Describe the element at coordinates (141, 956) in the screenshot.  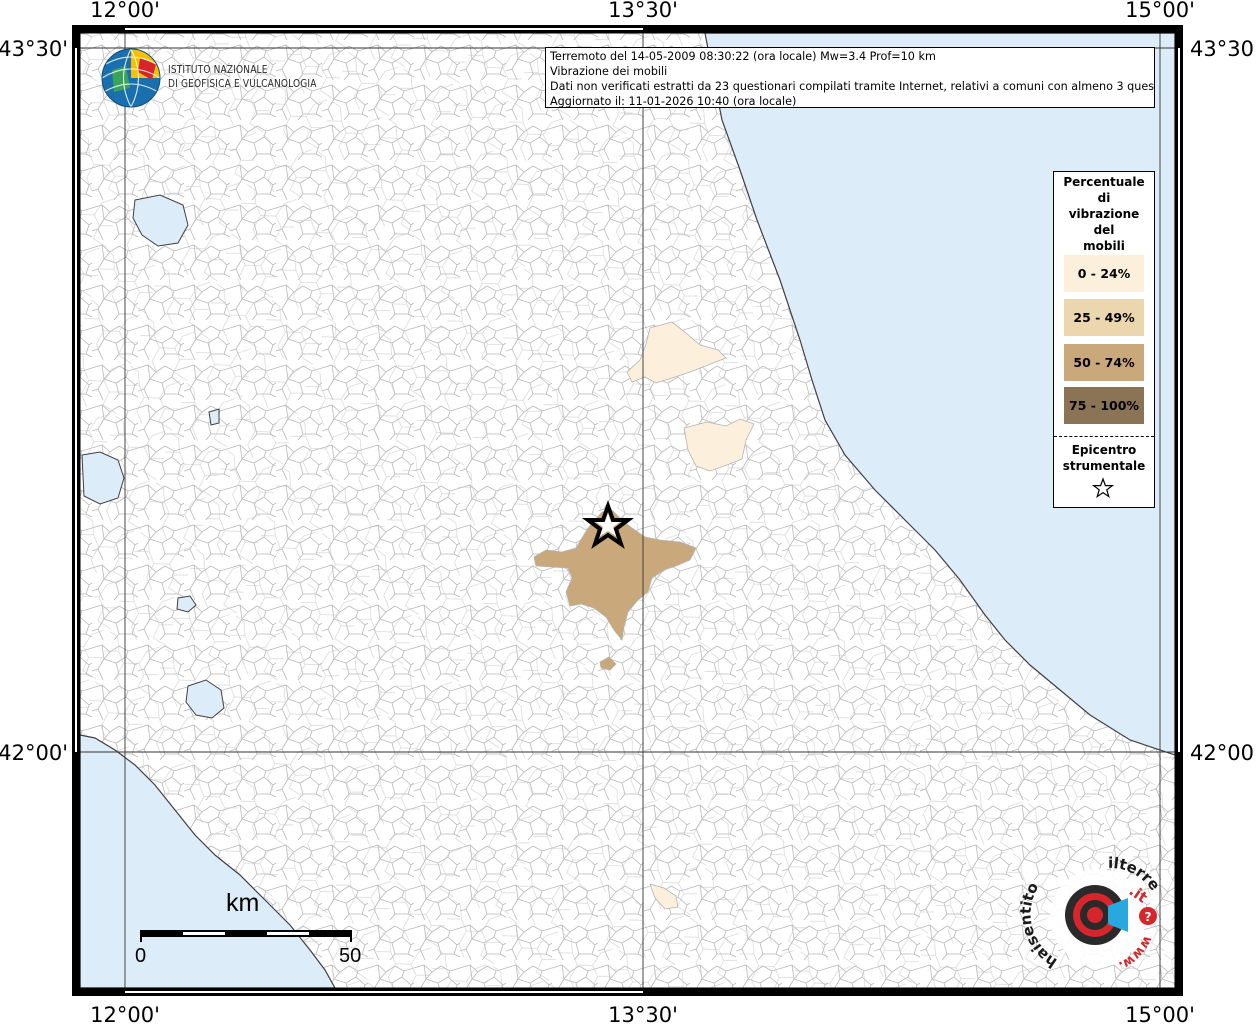
I see `scale-min-label: 0` at that location.